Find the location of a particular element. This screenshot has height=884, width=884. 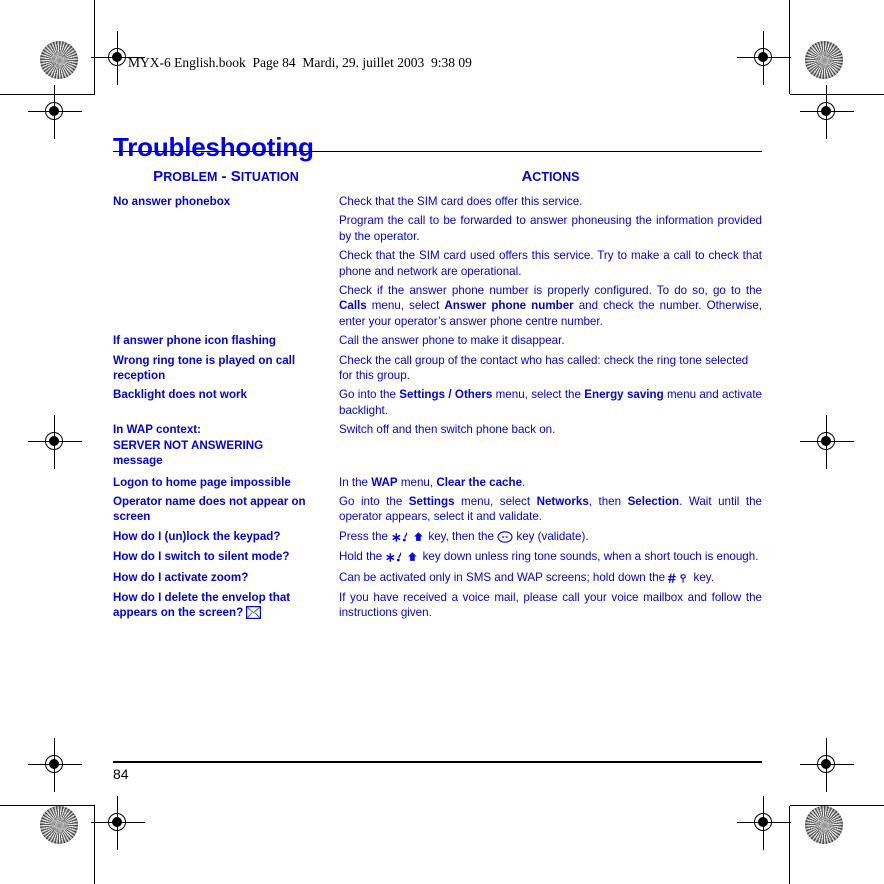

column-header-problem: PROBLEM - SITUATION is located at coordinates (226, 176).